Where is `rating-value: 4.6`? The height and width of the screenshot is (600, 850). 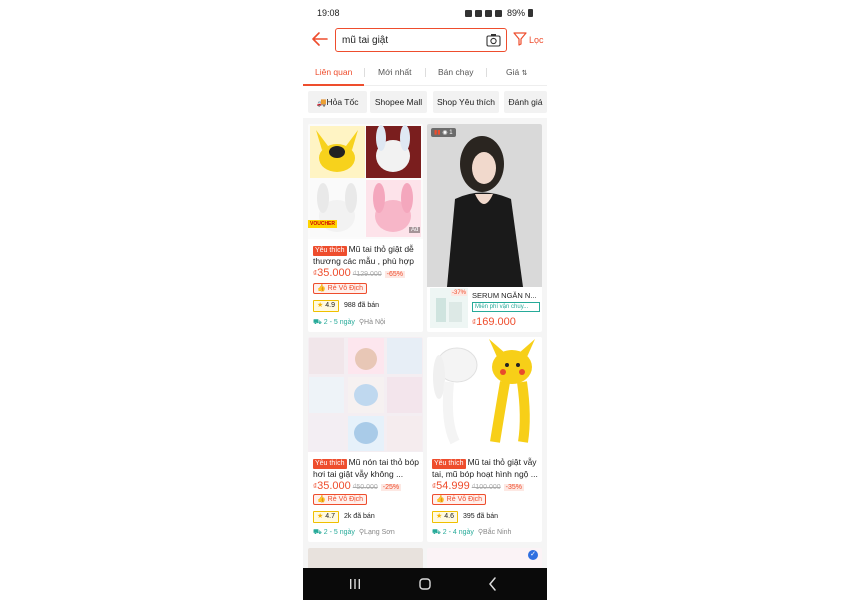
rating-value: 4.6 is located at coordinates (449, 516).